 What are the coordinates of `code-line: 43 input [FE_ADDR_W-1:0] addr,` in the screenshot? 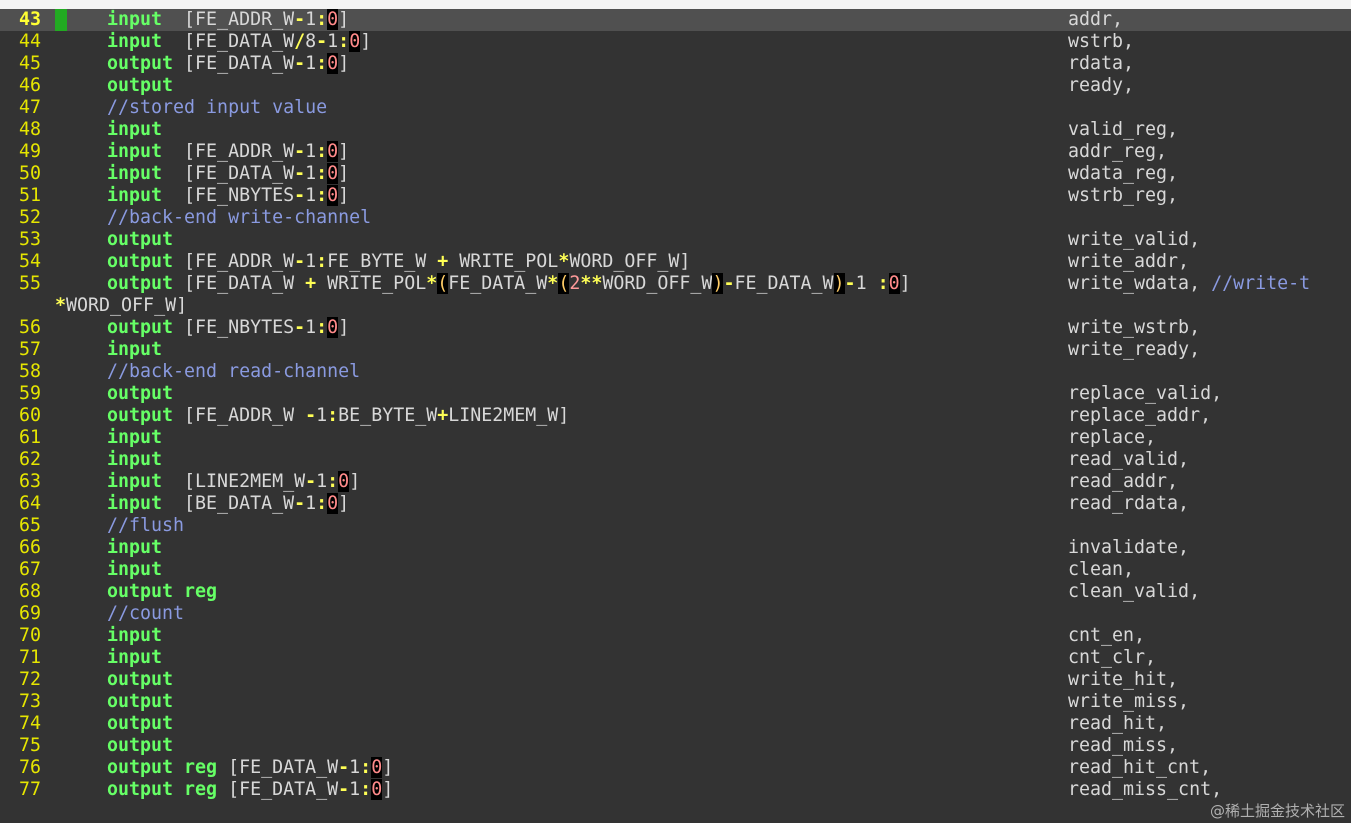 It's located at (675, 20).